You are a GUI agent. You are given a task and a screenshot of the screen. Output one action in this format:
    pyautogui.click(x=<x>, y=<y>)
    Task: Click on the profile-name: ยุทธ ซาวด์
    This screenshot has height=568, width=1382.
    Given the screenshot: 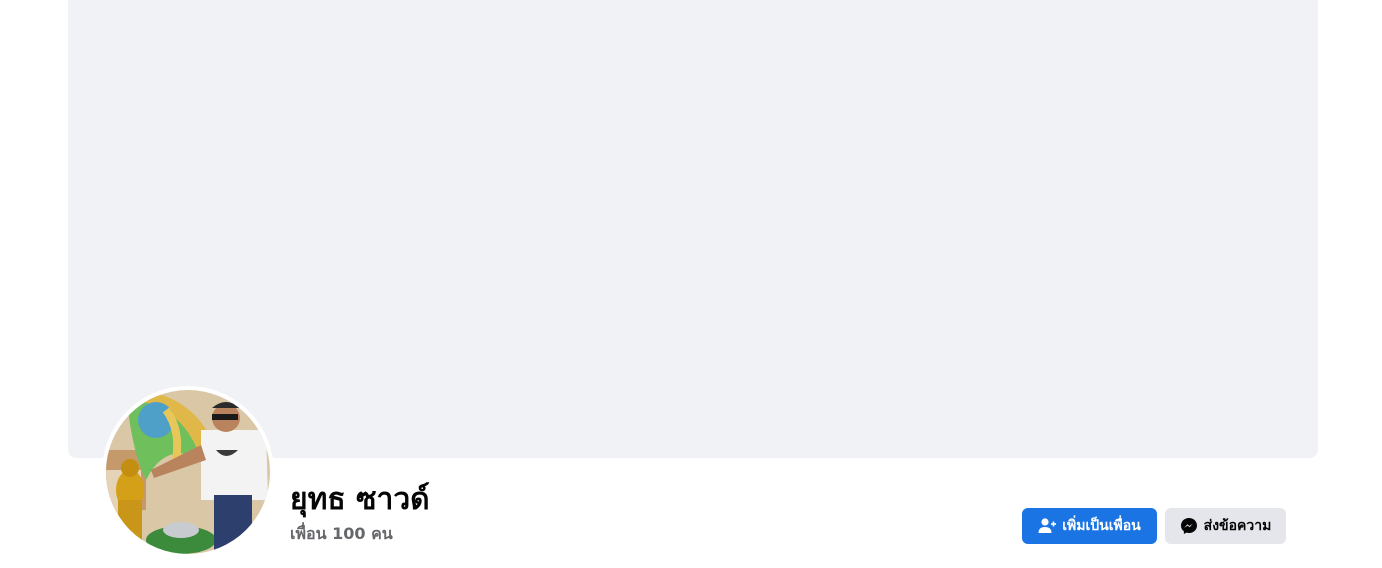 What is the action you would take?
    pyautogui.click(x=360, y=499)
    